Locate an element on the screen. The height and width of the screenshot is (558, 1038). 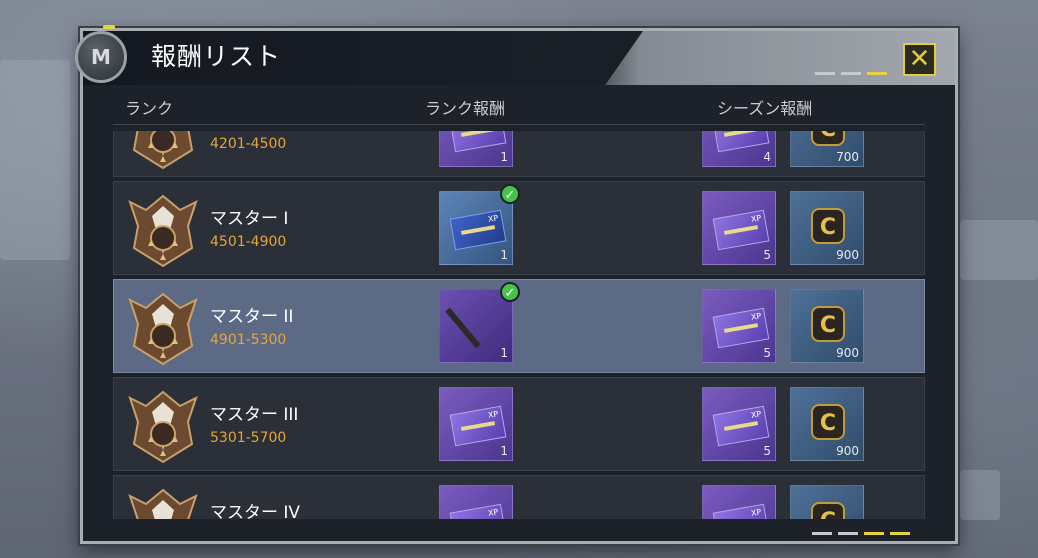
column-header-season-reward: シーズン報酬 is located at coordinates (765, 108).